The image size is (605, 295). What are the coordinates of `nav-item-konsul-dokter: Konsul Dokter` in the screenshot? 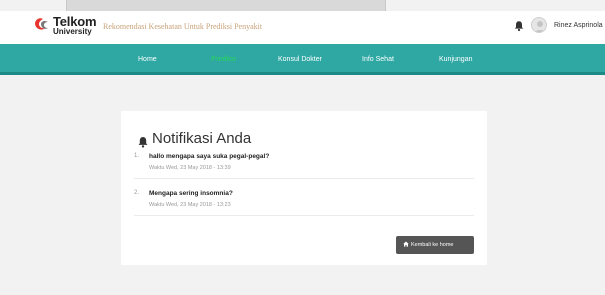 It's located at (300, 59).